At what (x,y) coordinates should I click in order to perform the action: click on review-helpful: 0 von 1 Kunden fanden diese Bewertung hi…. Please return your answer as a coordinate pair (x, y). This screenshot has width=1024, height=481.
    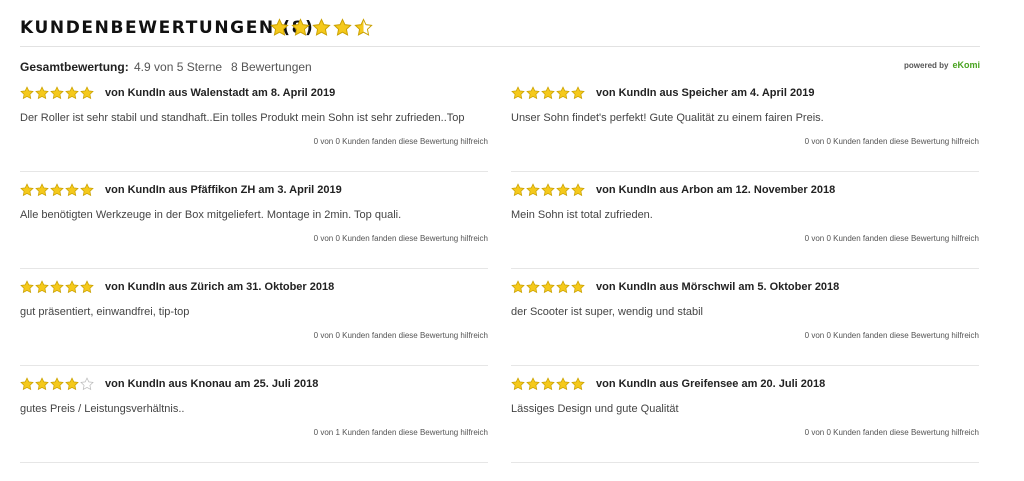
    Looking at the image, I should click on (400, 432).